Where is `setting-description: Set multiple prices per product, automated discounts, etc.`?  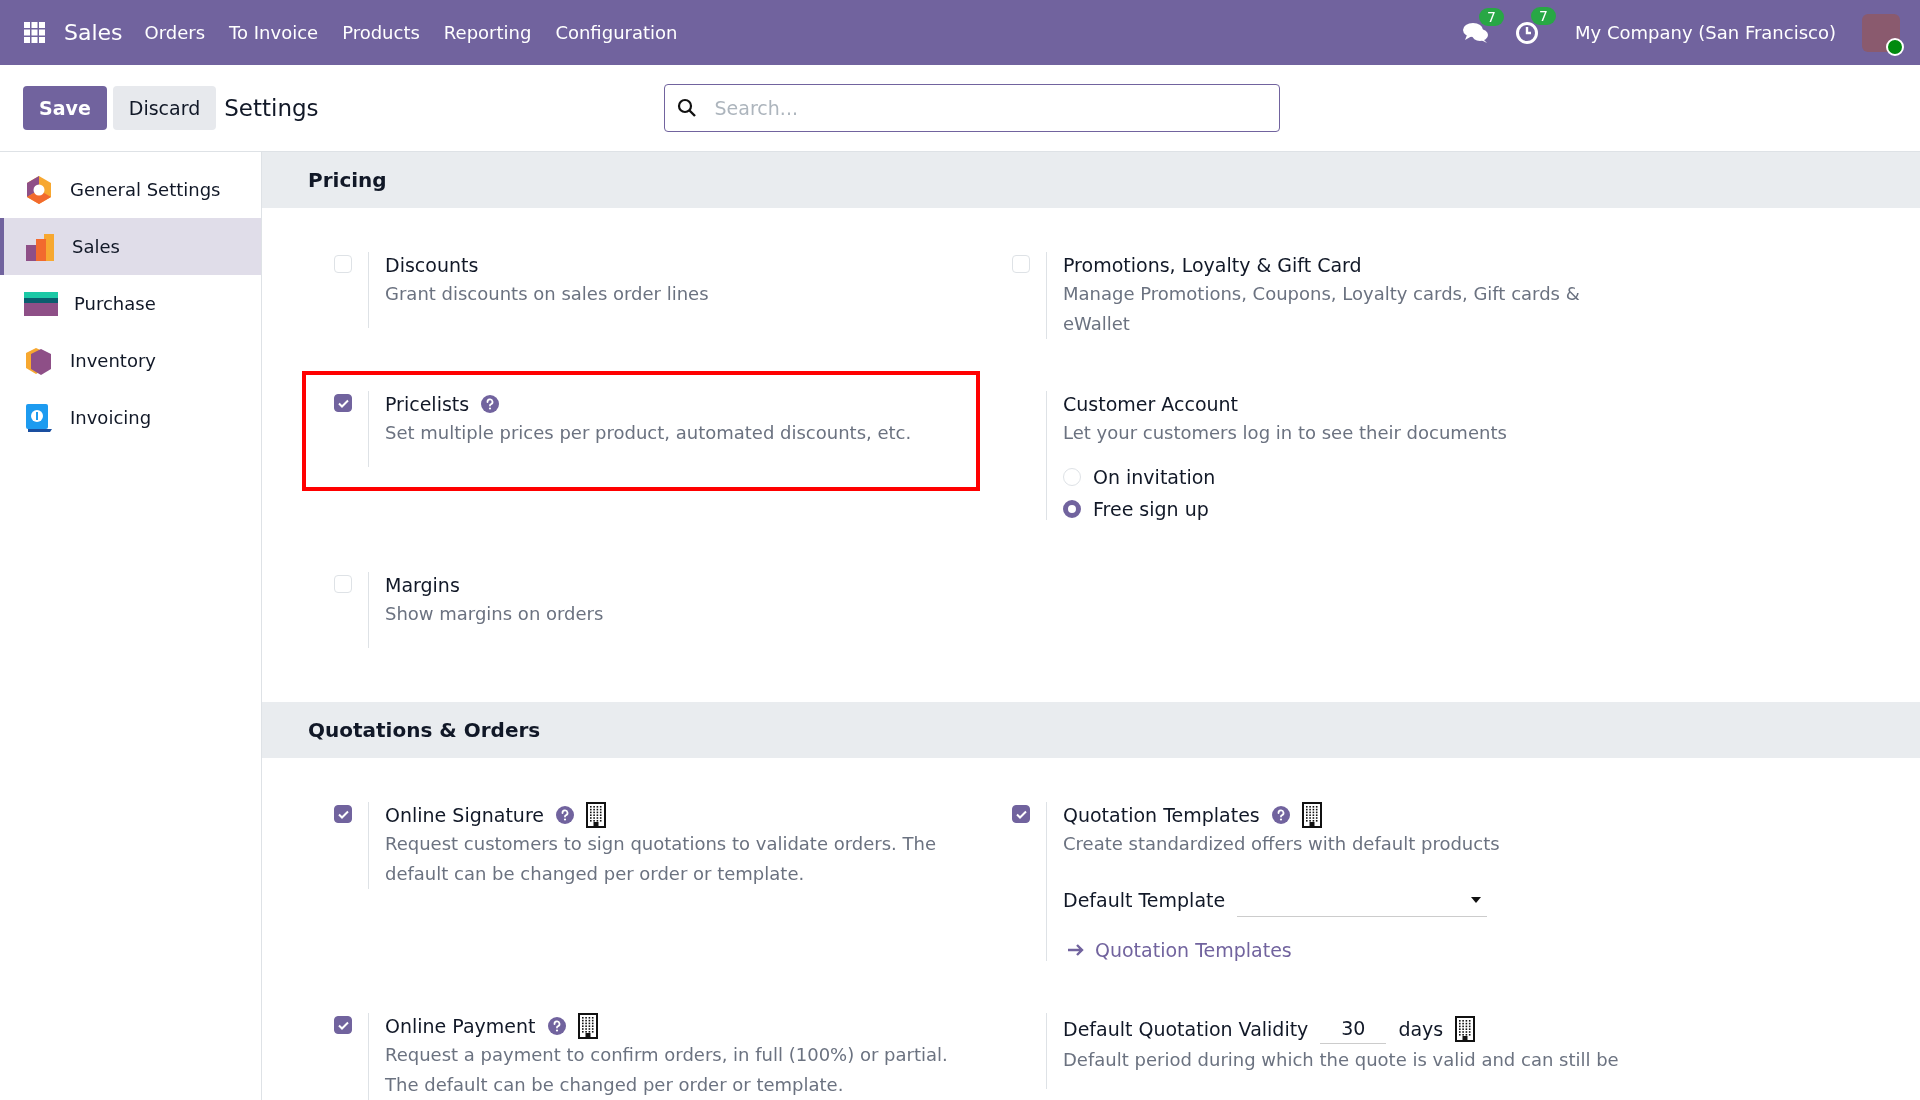 setting-description: Set multiple prices per product, automated discounts, etc. is located at coordinates (649, 433).